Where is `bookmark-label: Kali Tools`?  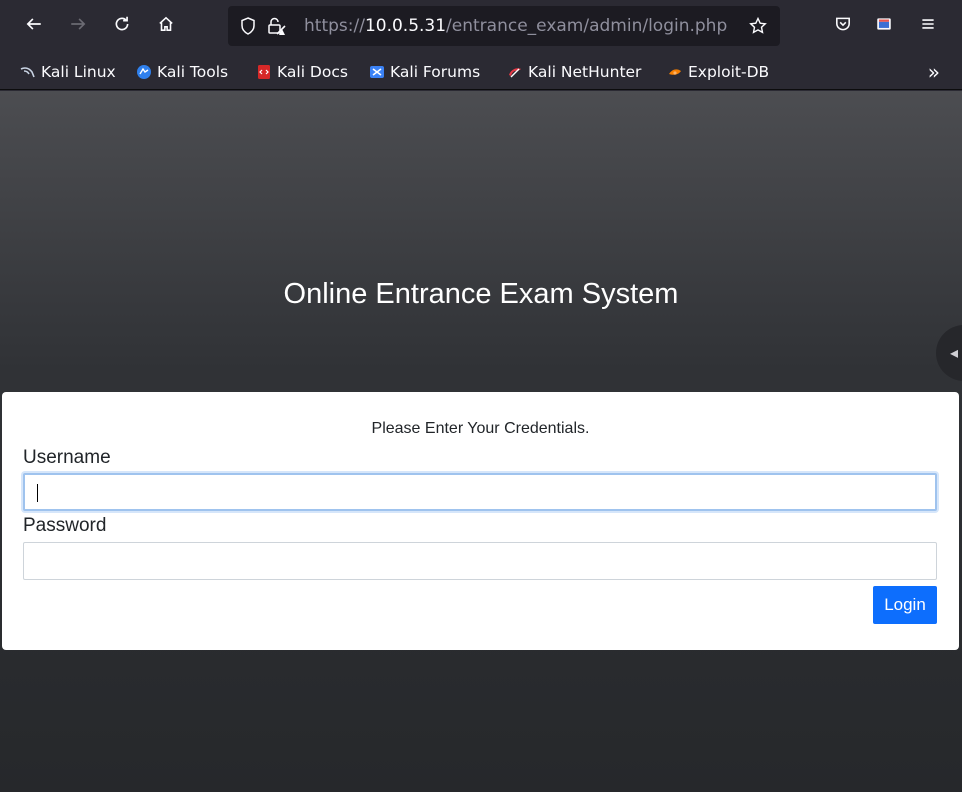
bookmark-label: Kali Tools is located at coordinates (193, 72).